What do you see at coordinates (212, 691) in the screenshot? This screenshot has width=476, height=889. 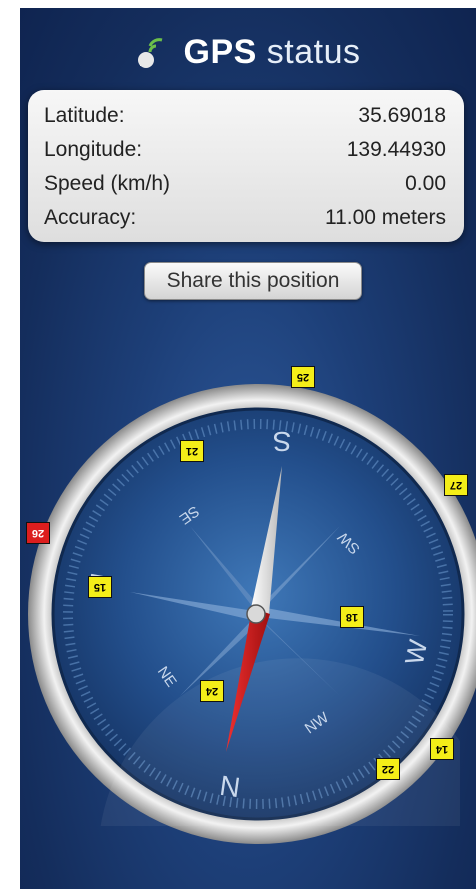 I see `satellite-marker: 24` at bounding box center [212, 691].